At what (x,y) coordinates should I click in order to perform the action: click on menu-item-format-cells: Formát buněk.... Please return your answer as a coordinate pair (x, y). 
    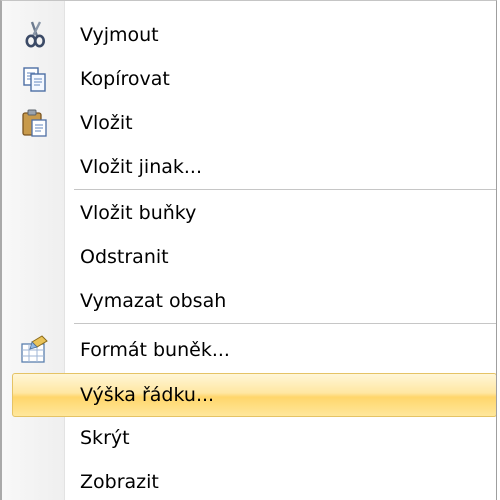
    Looking at the image, I should click on (249, 350).